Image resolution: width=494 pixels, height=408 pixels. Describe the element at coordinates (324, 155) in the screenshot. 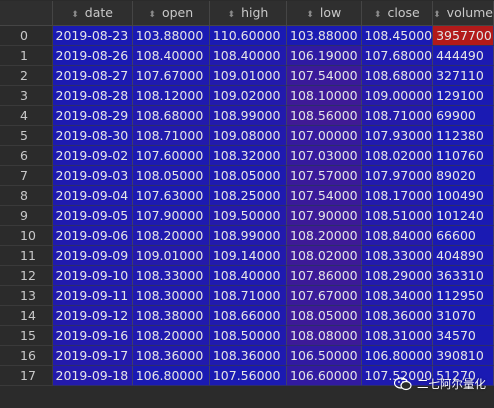

I see `cell-low: 107.03000` at that location.